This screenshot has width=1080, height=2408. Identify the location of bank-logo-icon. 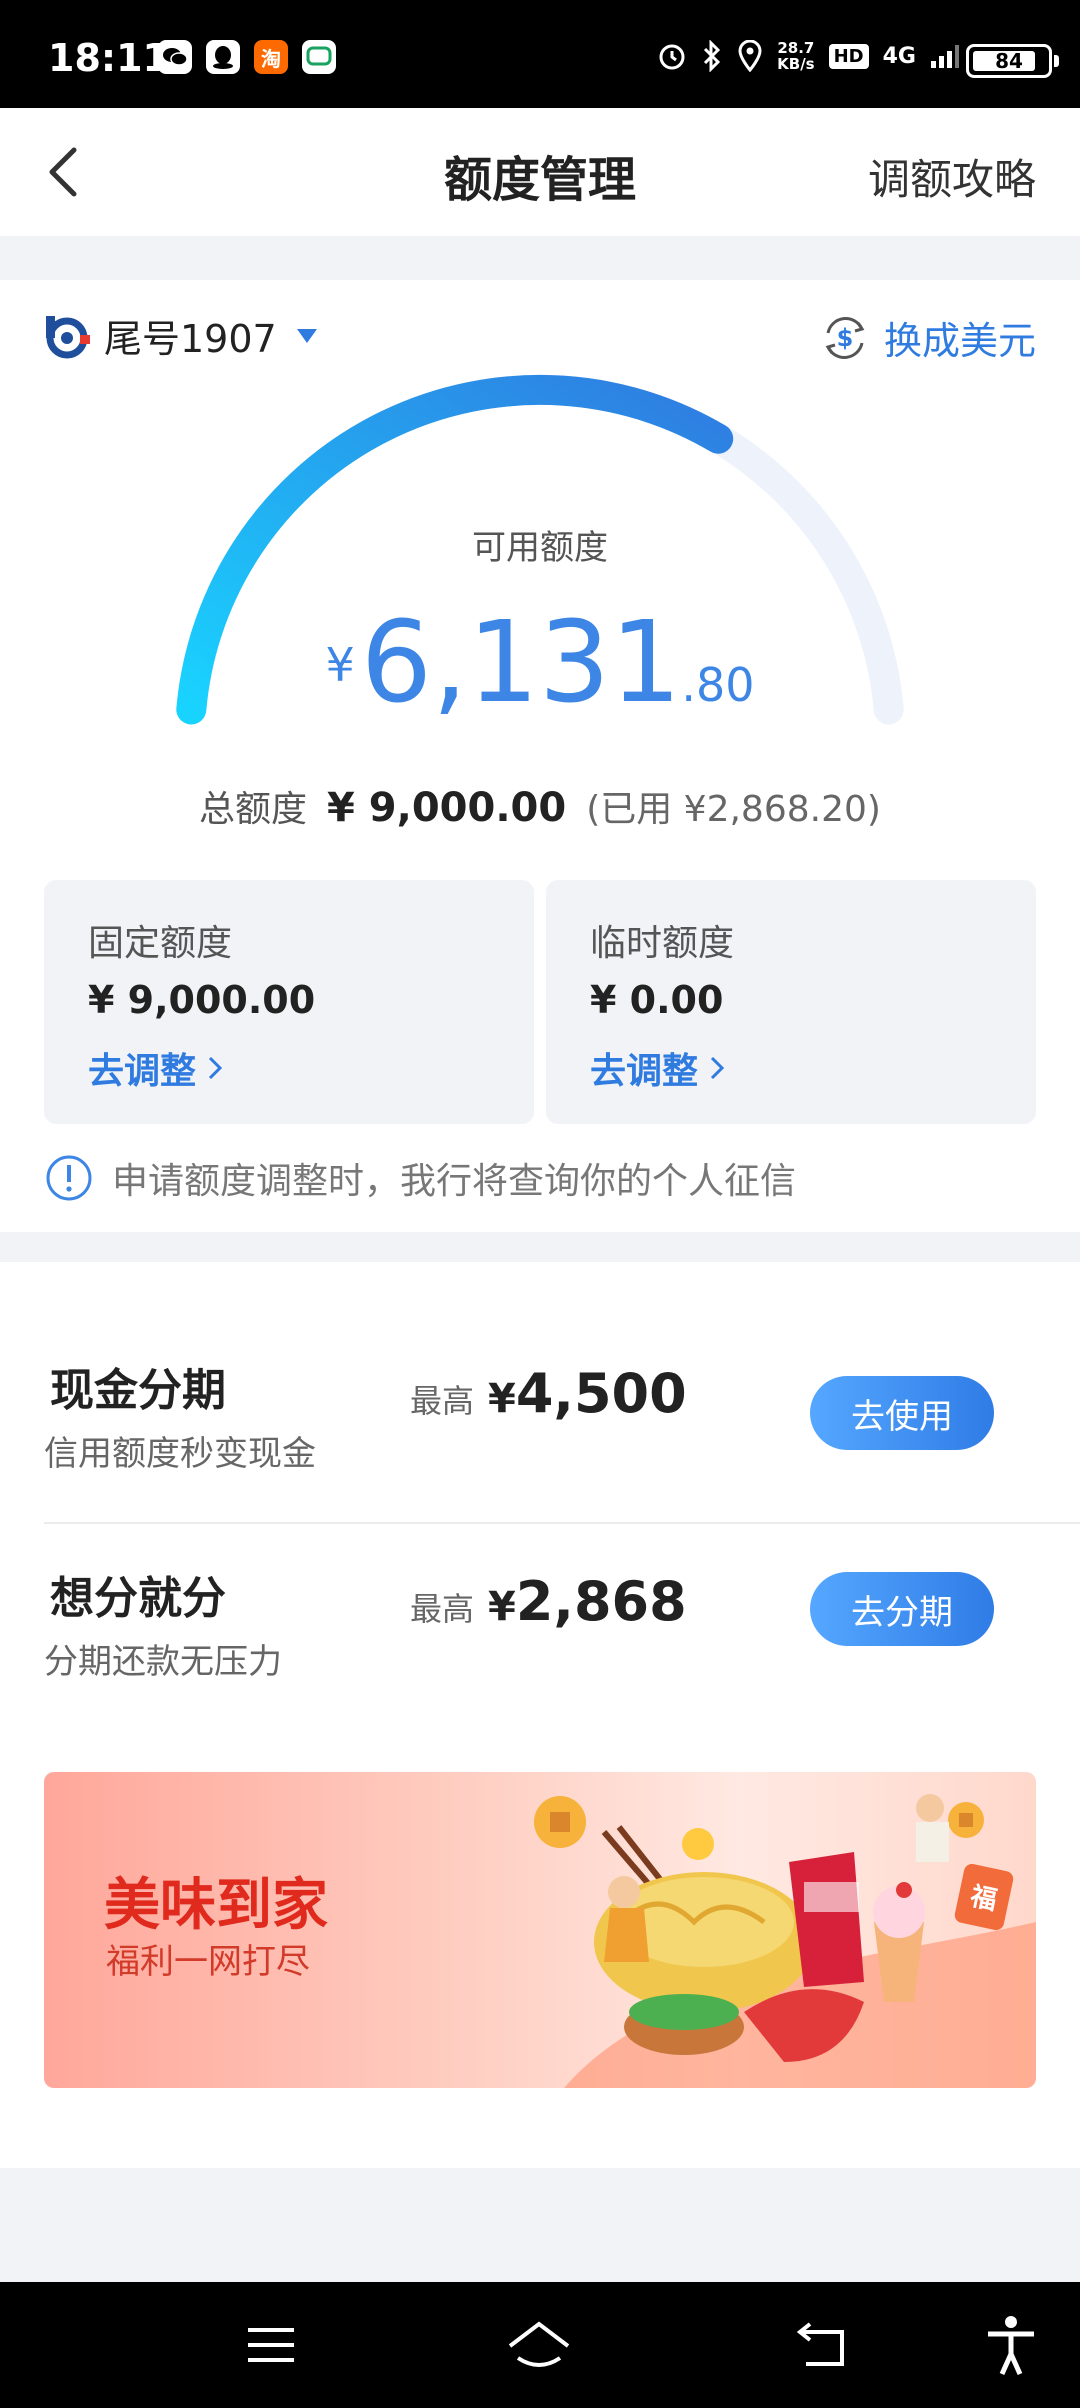
(68, 336).